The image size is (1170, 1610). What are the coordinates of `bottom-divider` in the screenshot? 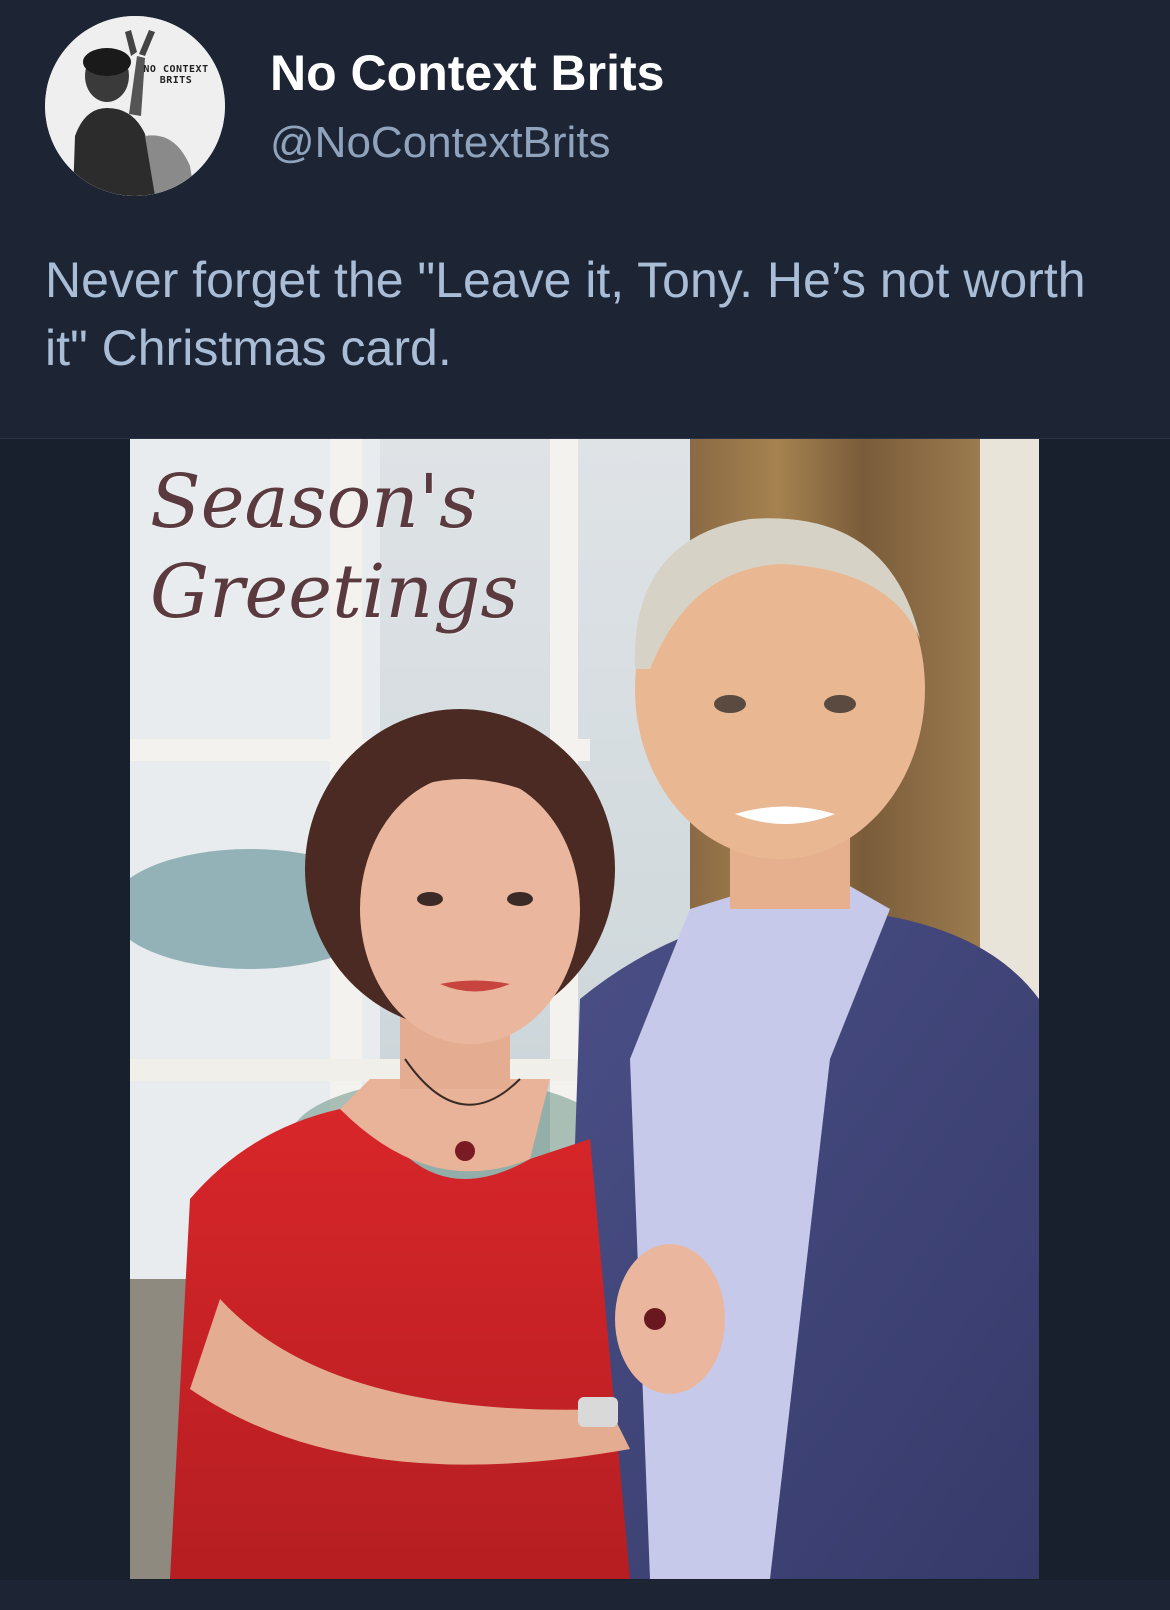 It's located at (585, 1595).